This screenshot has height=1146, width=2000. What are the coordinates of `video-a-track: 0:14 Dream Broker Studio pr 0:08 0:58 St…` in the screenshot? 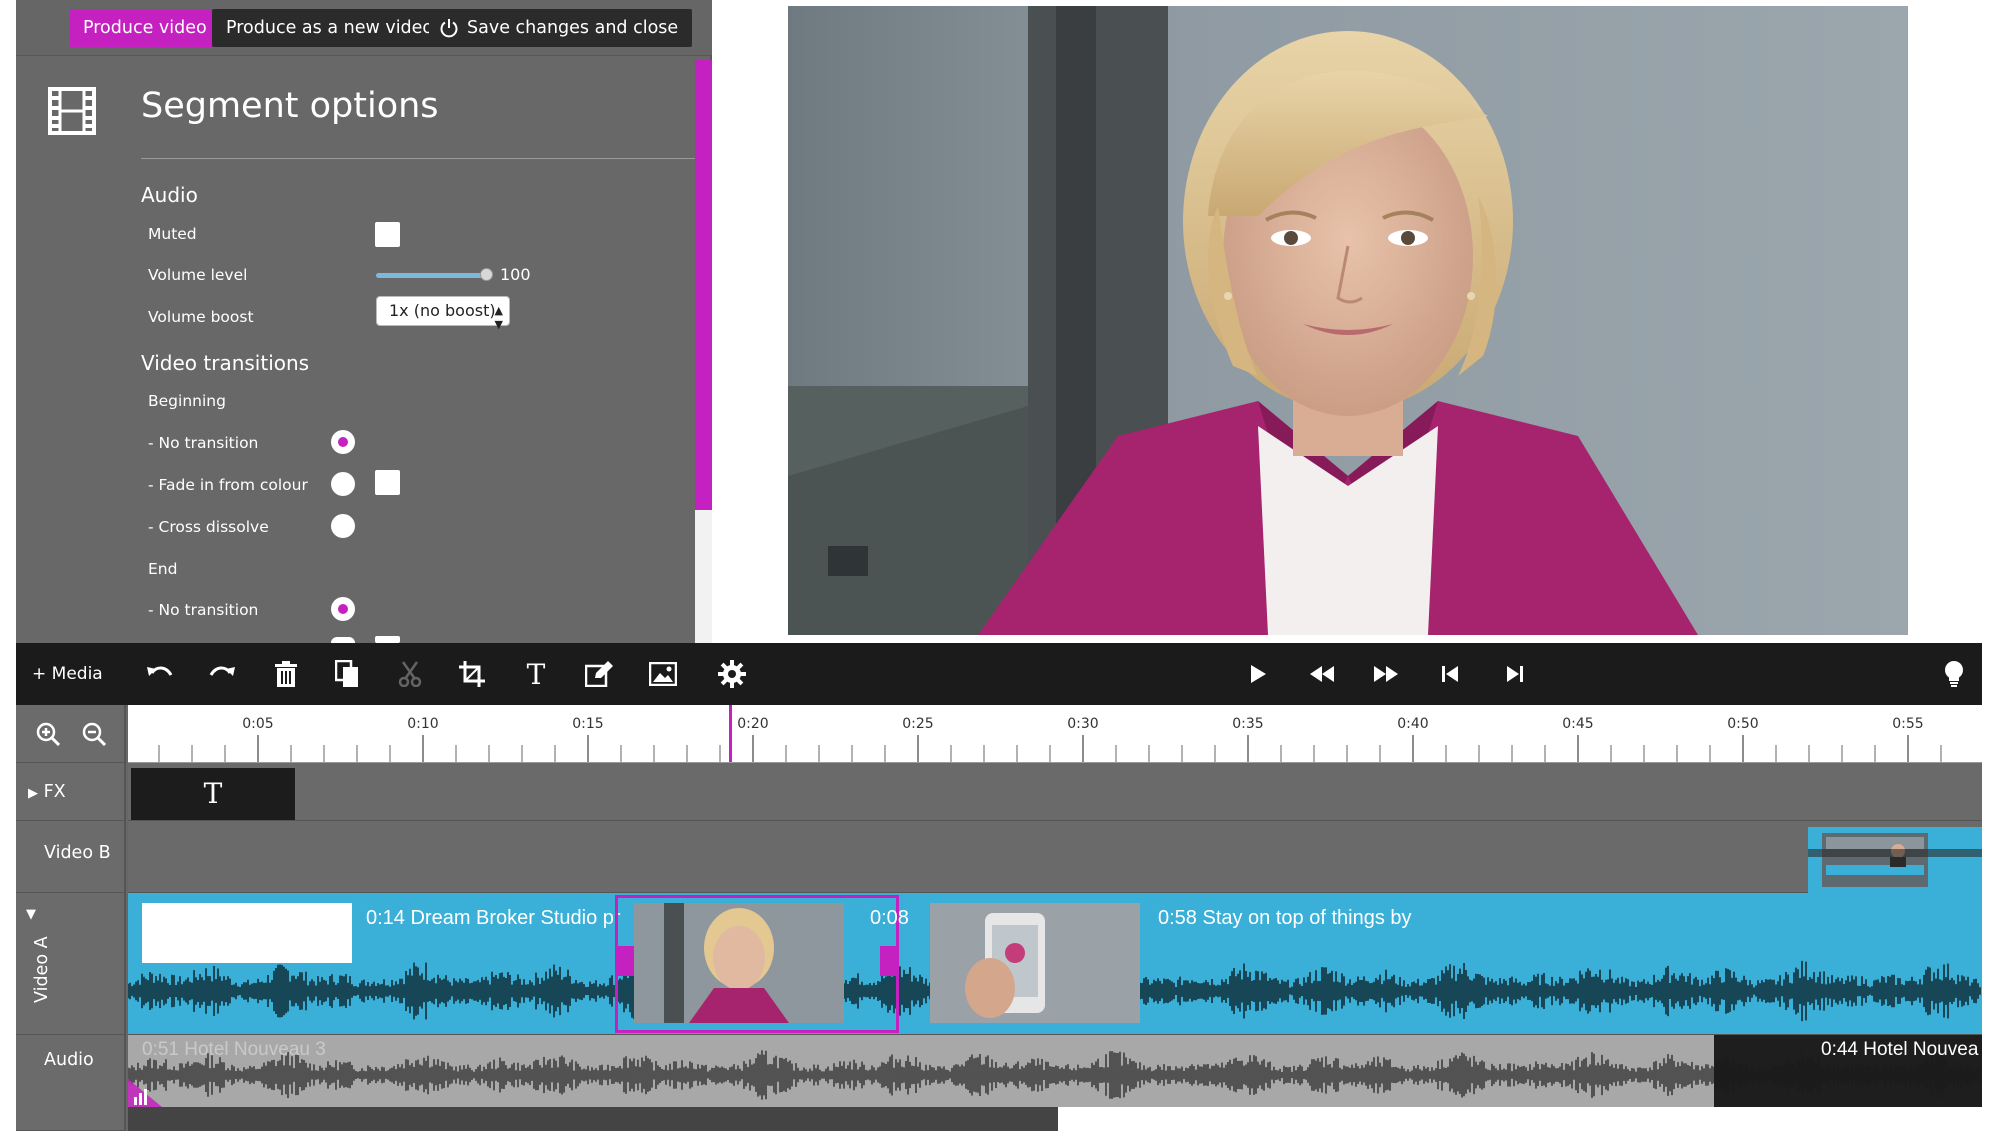 It's located at (1055, 964).